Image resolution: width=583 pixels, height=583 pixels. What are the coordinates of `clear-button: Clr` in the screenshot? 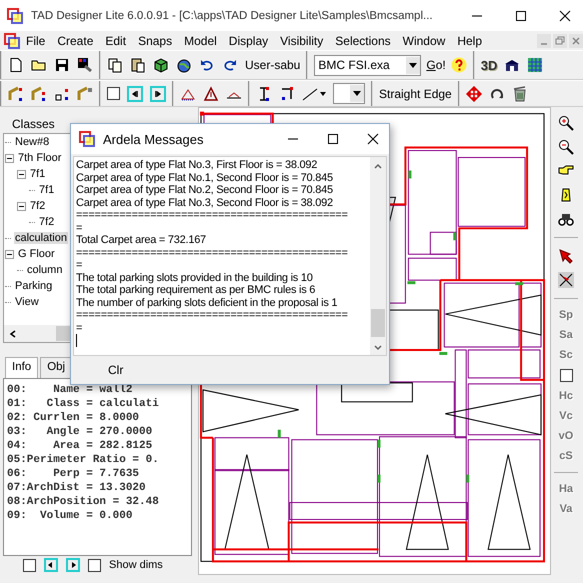 It's located at (116, 370).